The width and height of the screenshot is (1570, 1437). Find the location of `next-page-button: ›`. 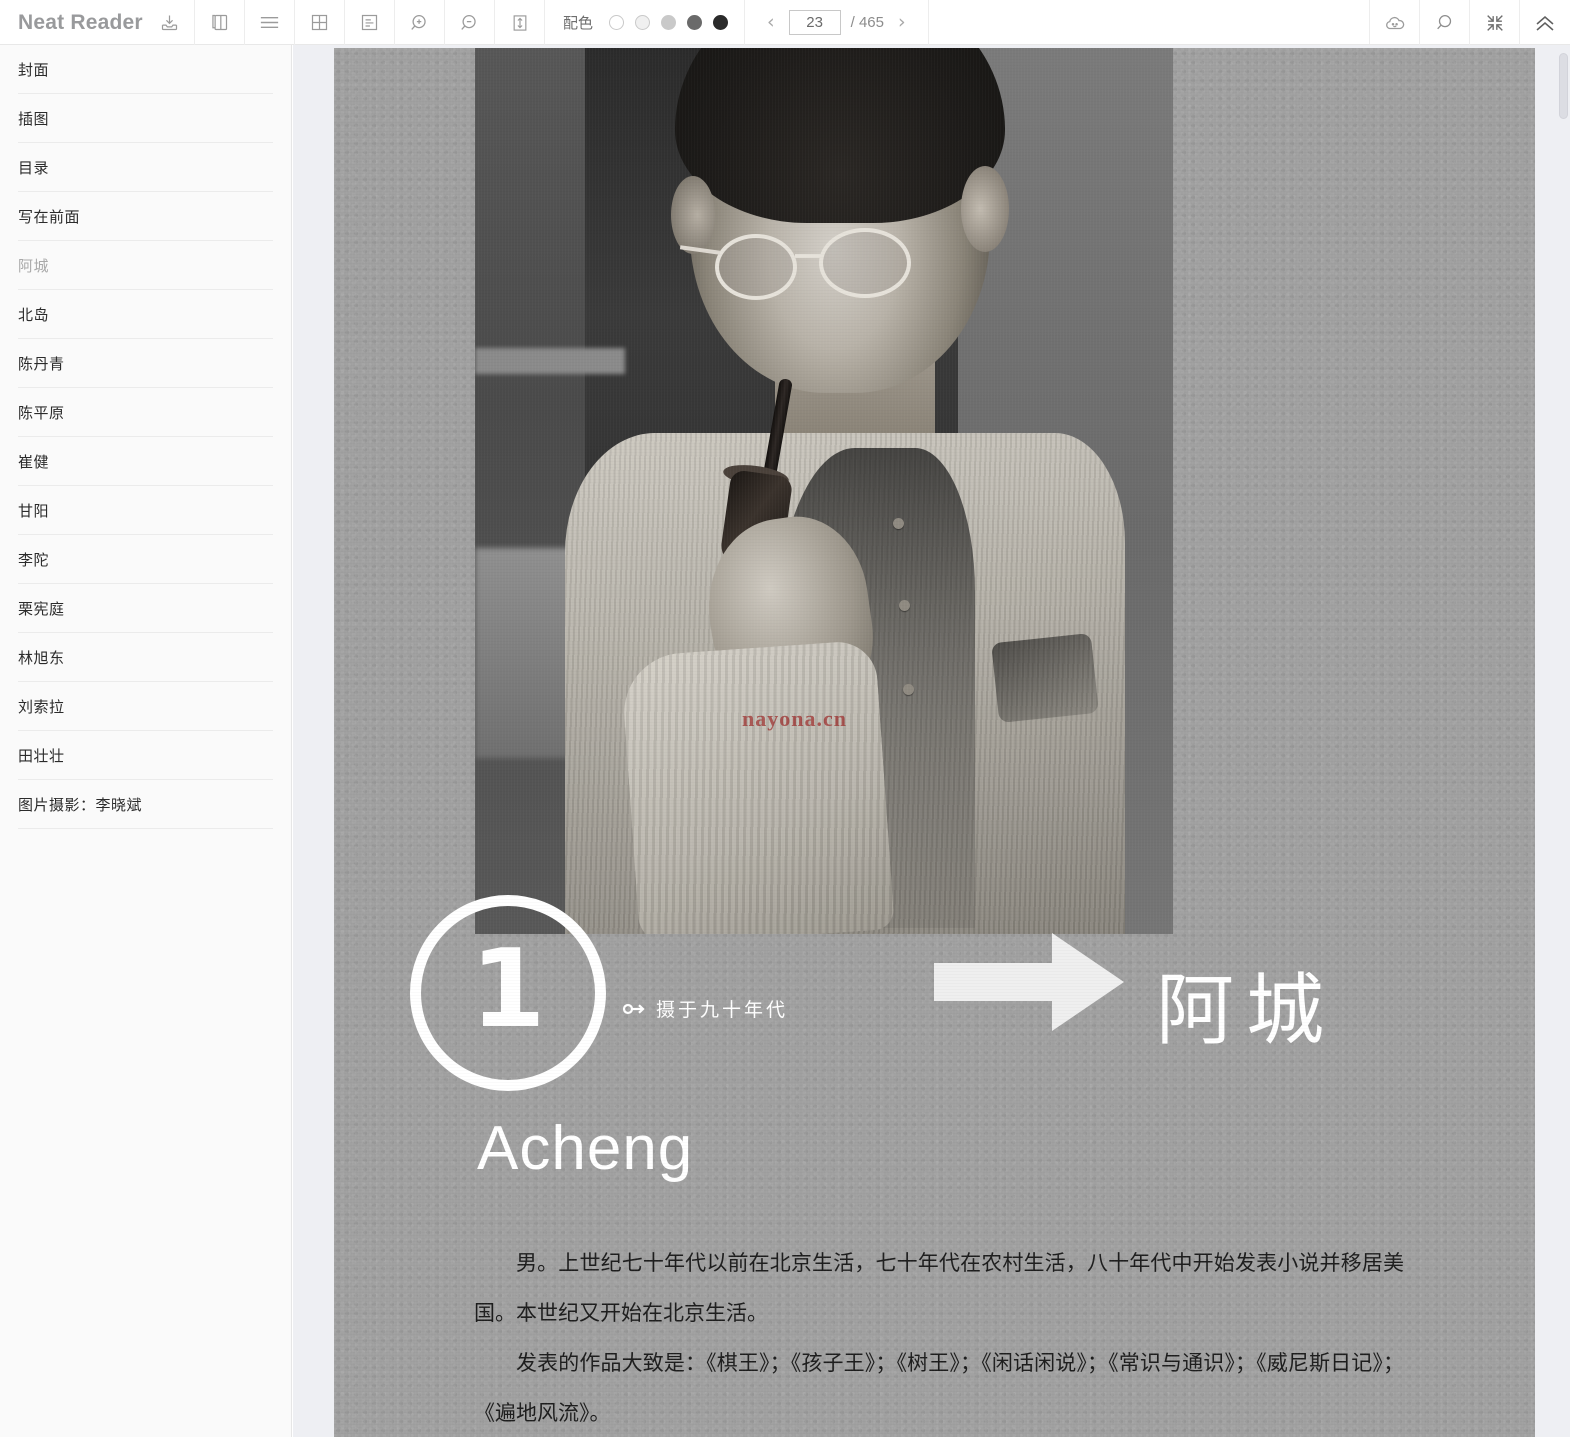

next-page-button: › is located at coordinates (902, 22).